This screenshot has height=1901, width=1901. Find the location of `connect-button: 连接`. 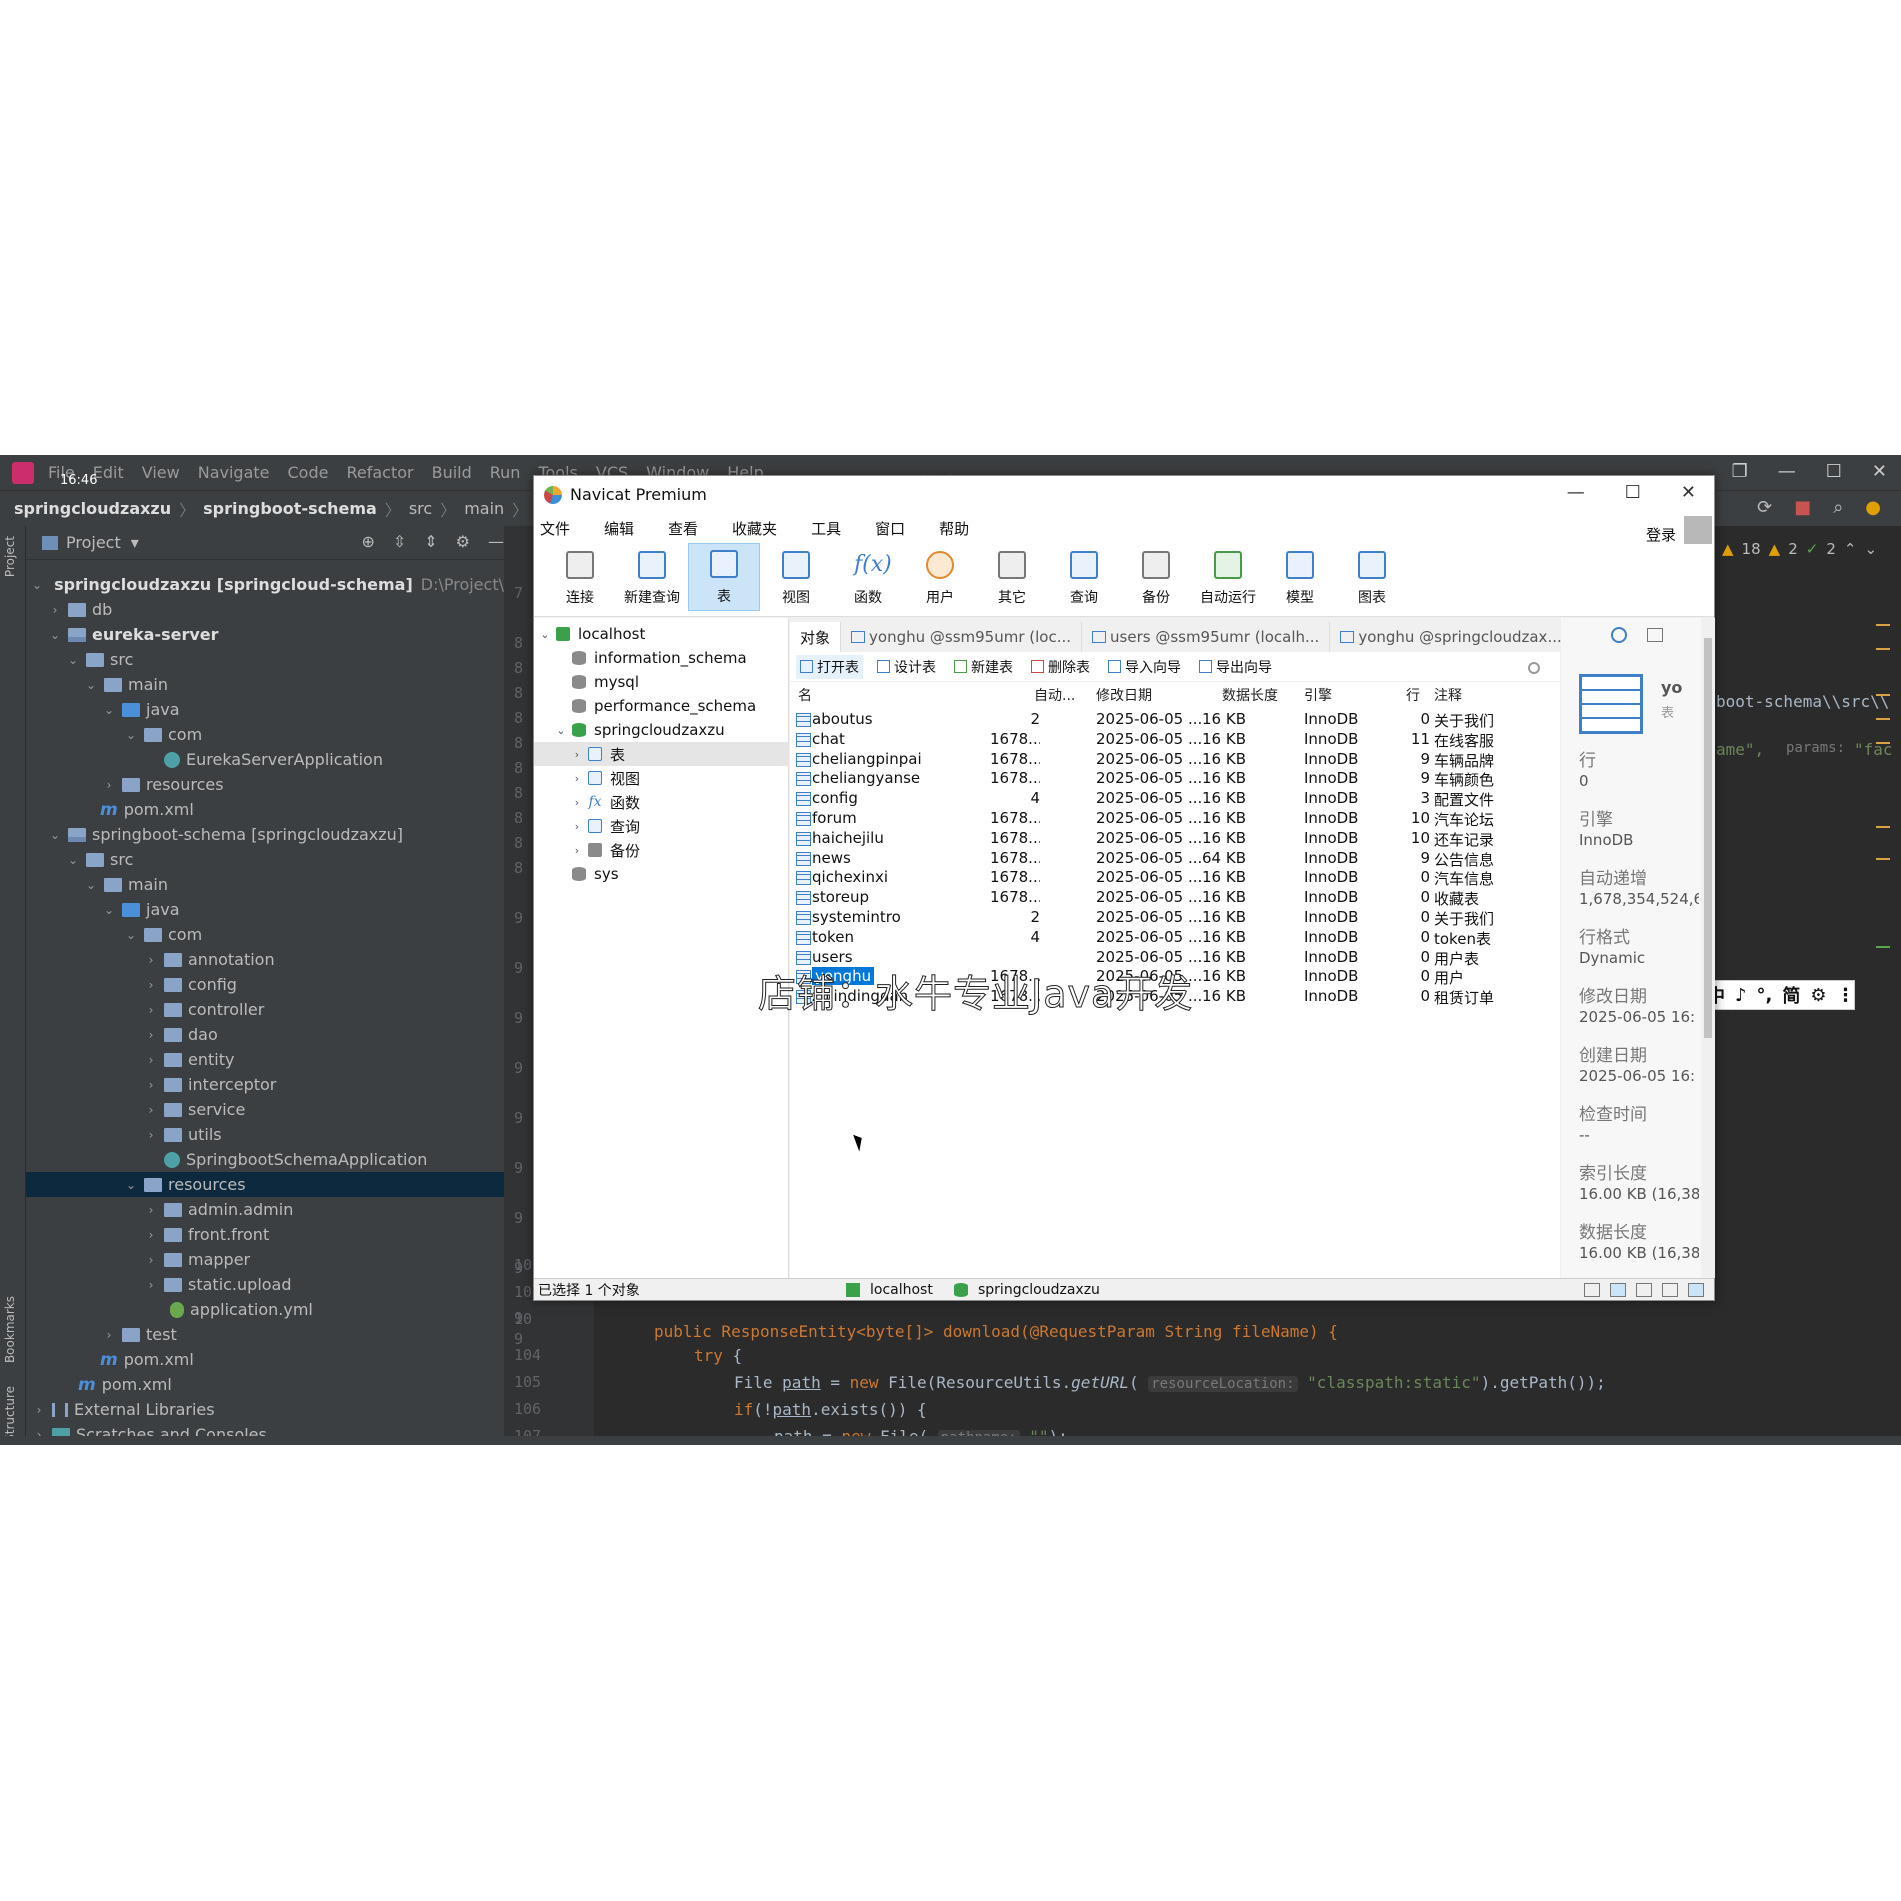

connect-button: 连接 is located at coordinates (580, 577).